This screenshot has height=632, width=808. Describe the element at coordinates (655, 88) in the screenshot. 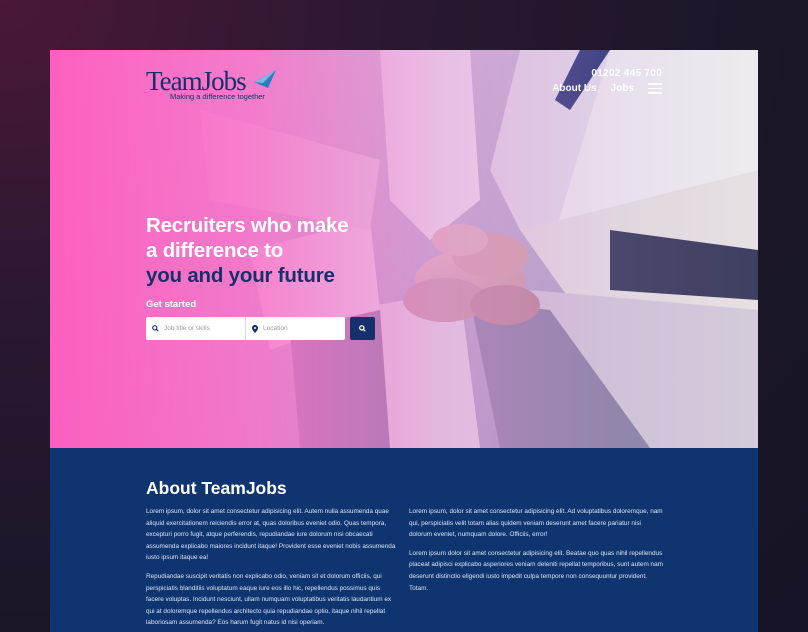

I see `hamburger-menu-icon` at that location.